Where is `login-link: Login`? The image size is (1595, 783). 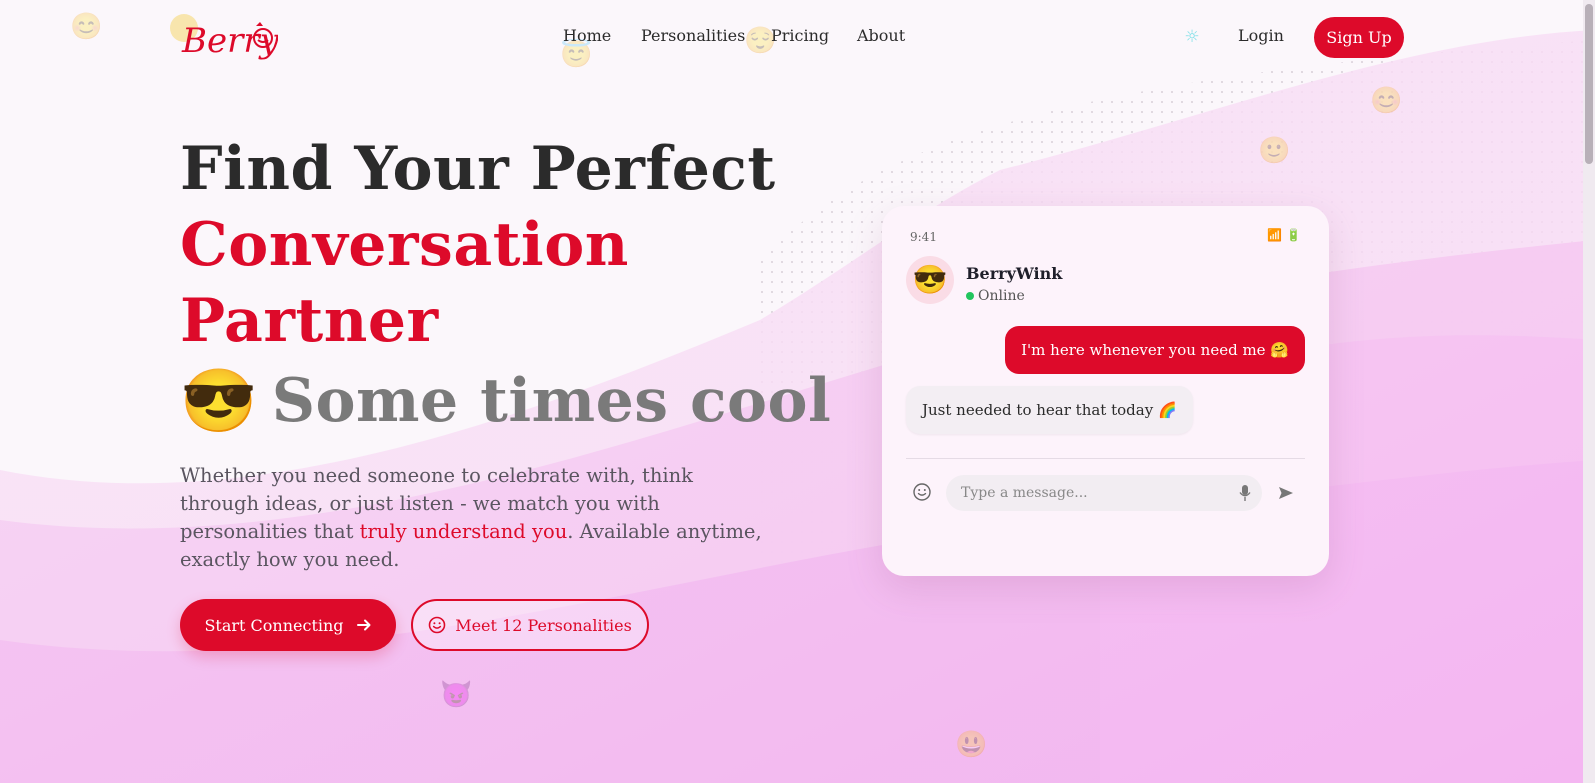
login-link: Login is located at coordinates (1261, 35).